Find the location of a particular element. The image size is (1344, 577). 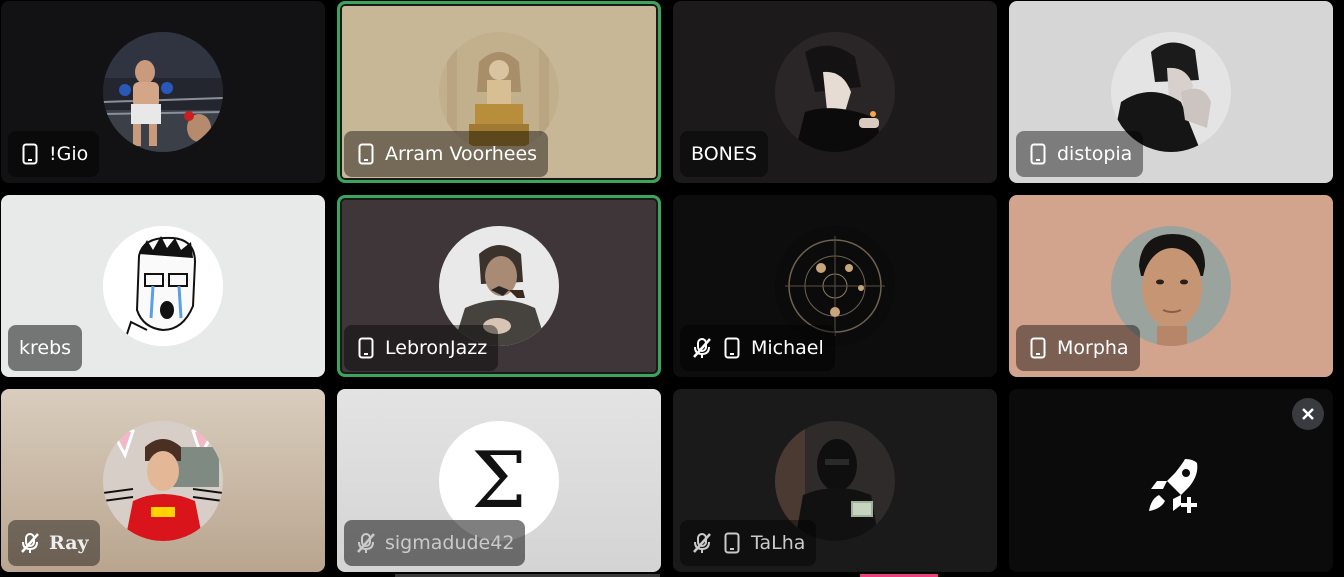

participant-name-pill: Ray is located at coordinates (54, 543).